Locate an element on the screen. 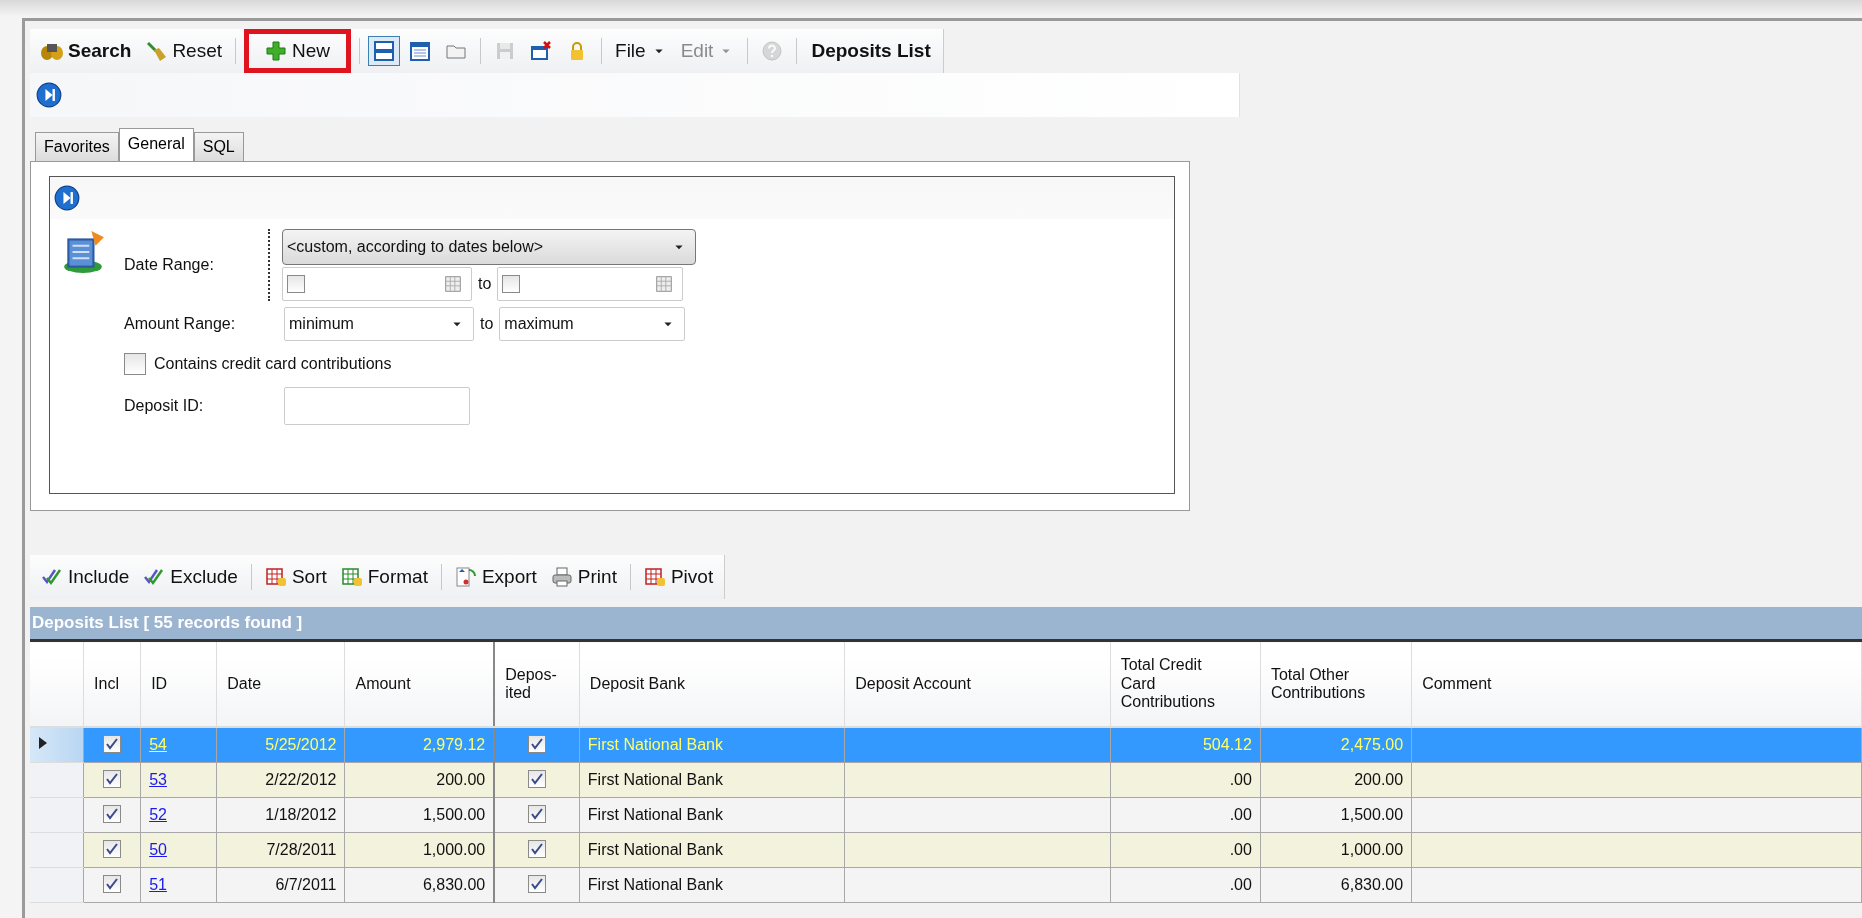 The height and width of the screenshot is (918, 1862). table-cell: 2,475.00 is located at coordinates (1336, 745).